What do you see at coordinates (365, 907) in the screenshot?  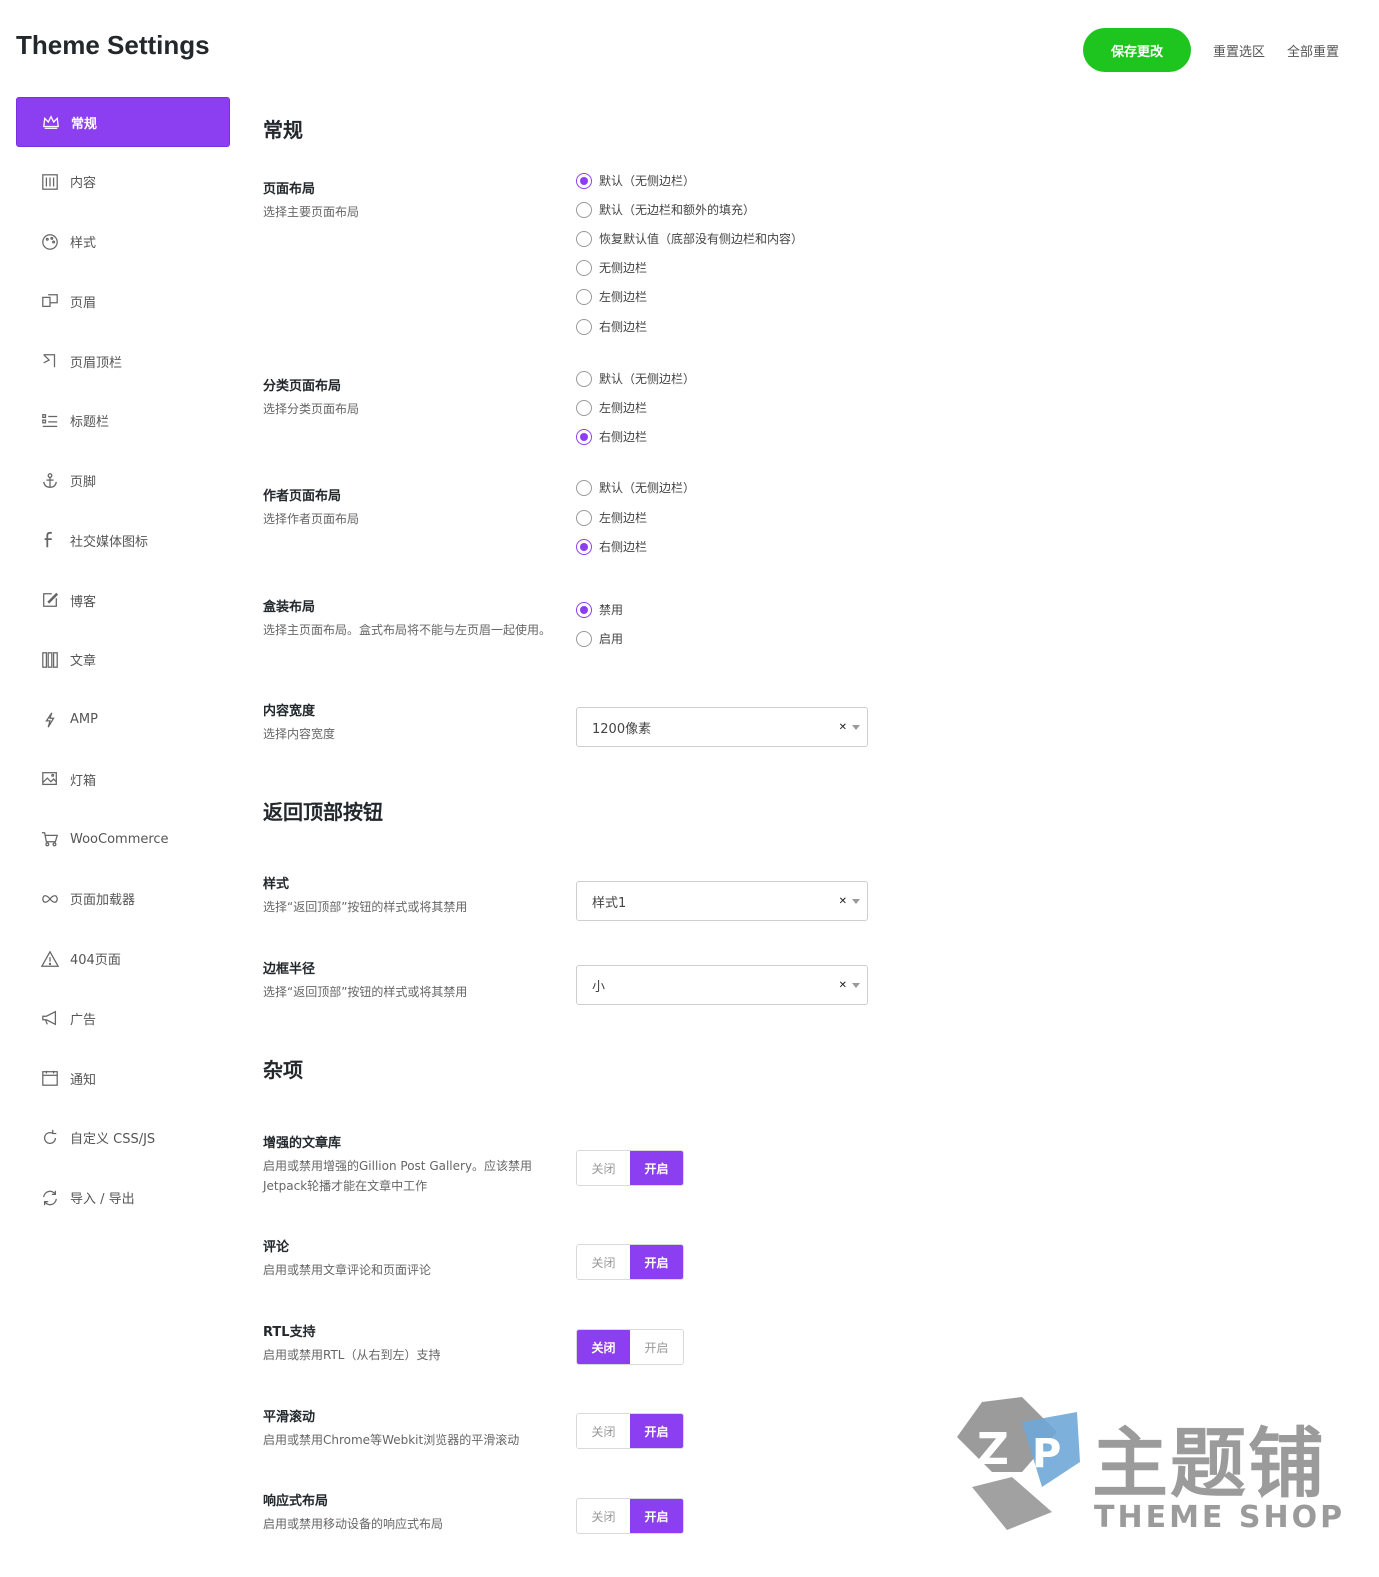 I see `field-desc-btt-style: 选择“返回顶部”按钮的样式或将其禁用` at bounding box center [365, 907].